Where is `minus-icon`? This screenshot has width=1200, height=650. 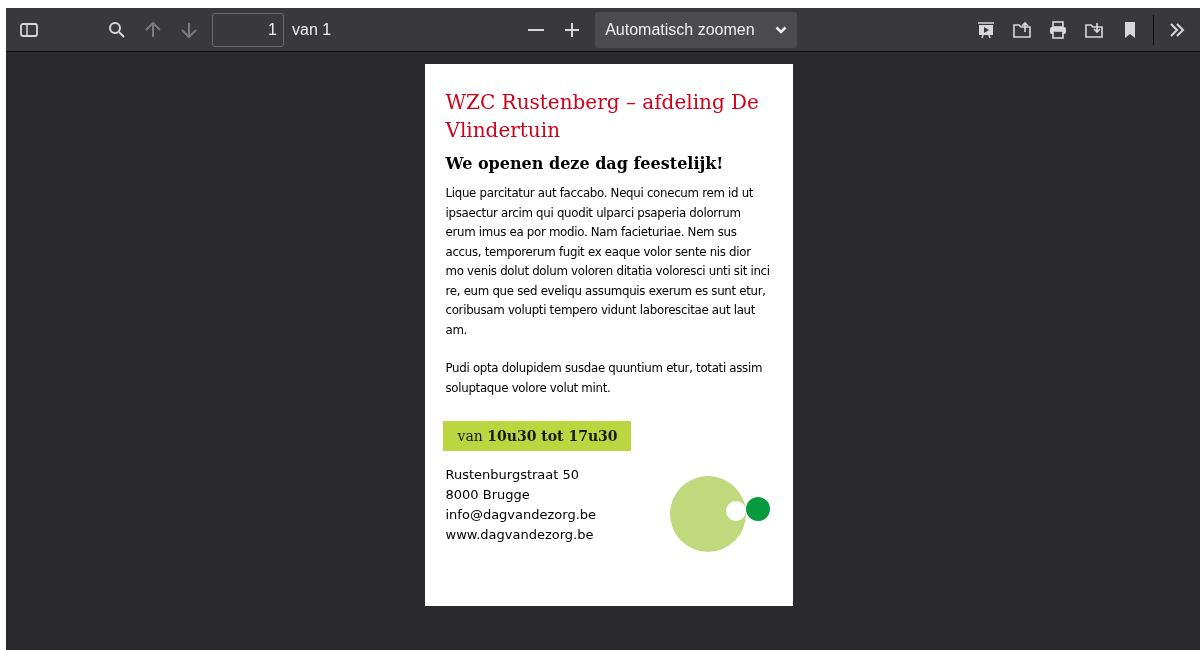 minus-icon is located at coordinates (536, 29).